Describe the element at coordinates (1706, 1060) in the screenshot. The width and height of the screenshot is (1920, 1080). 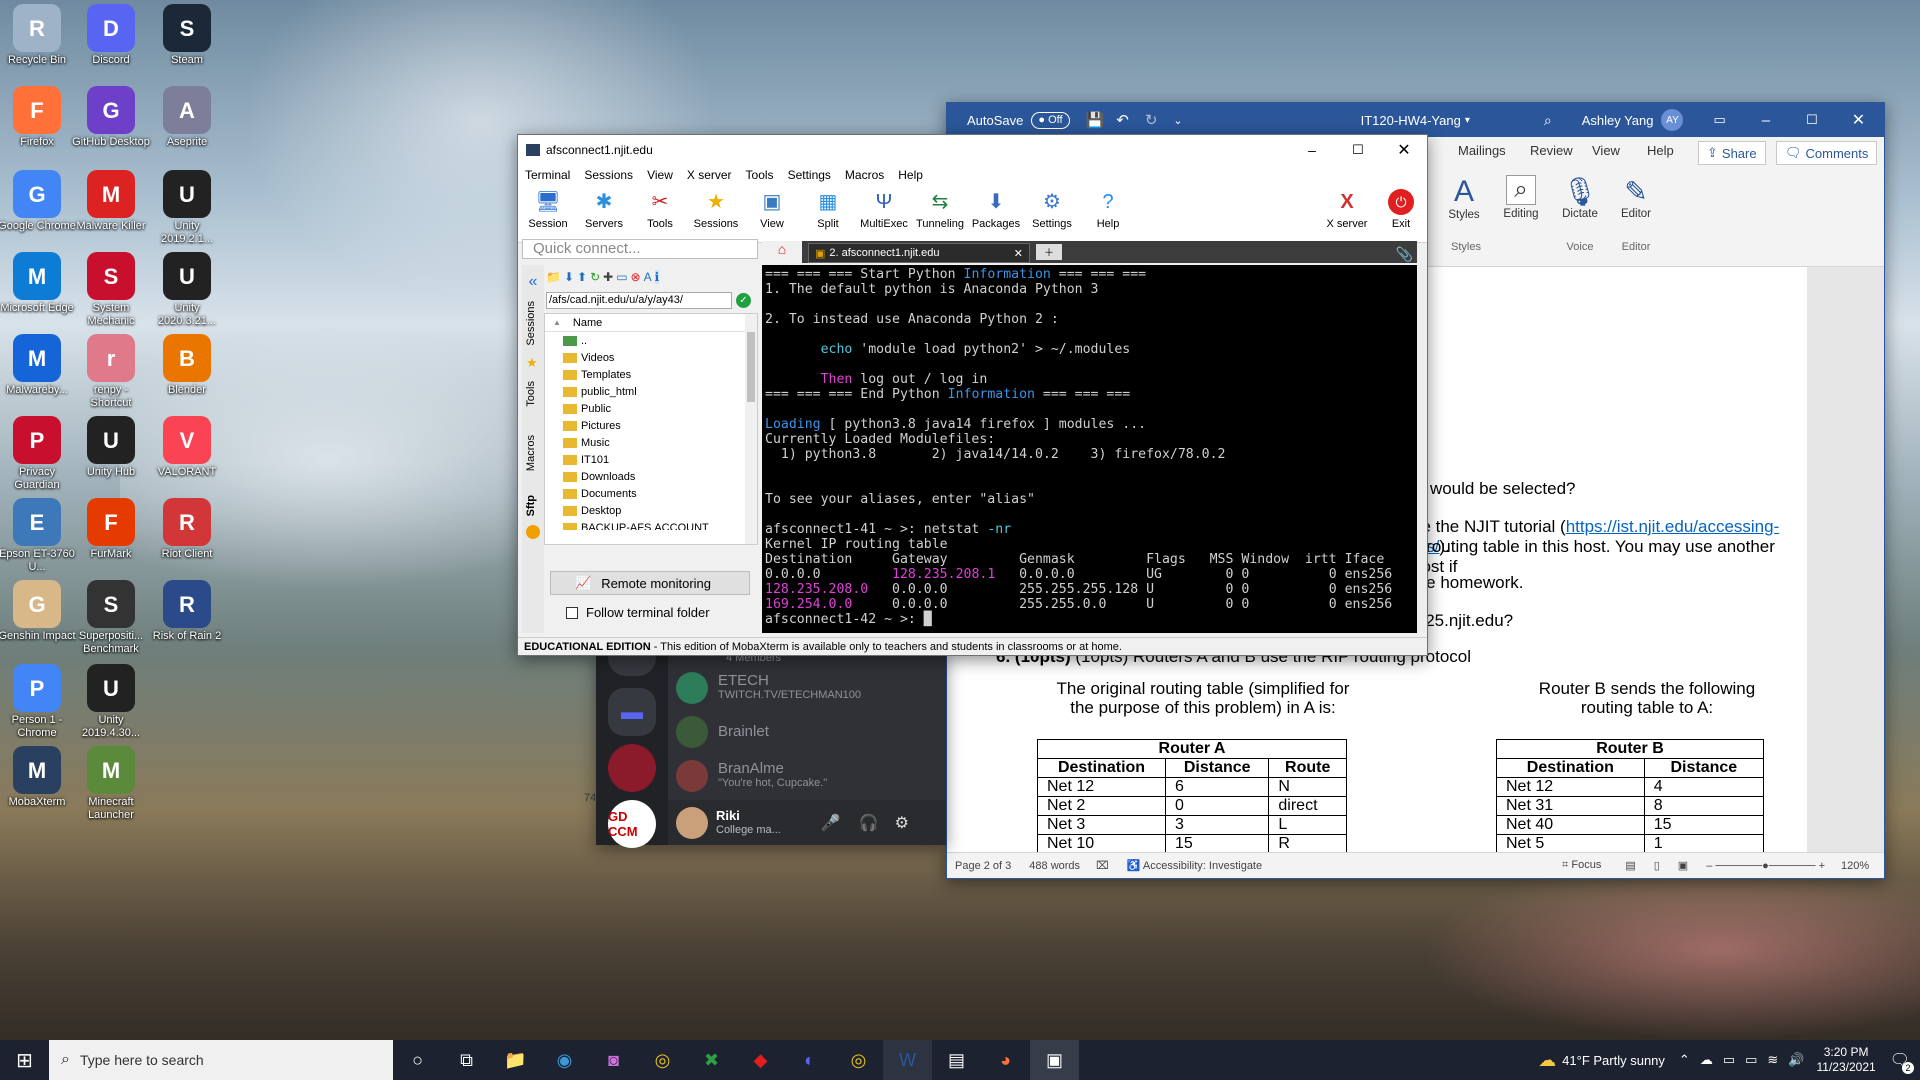
I see `onedrive-icon: ☁` at that location.